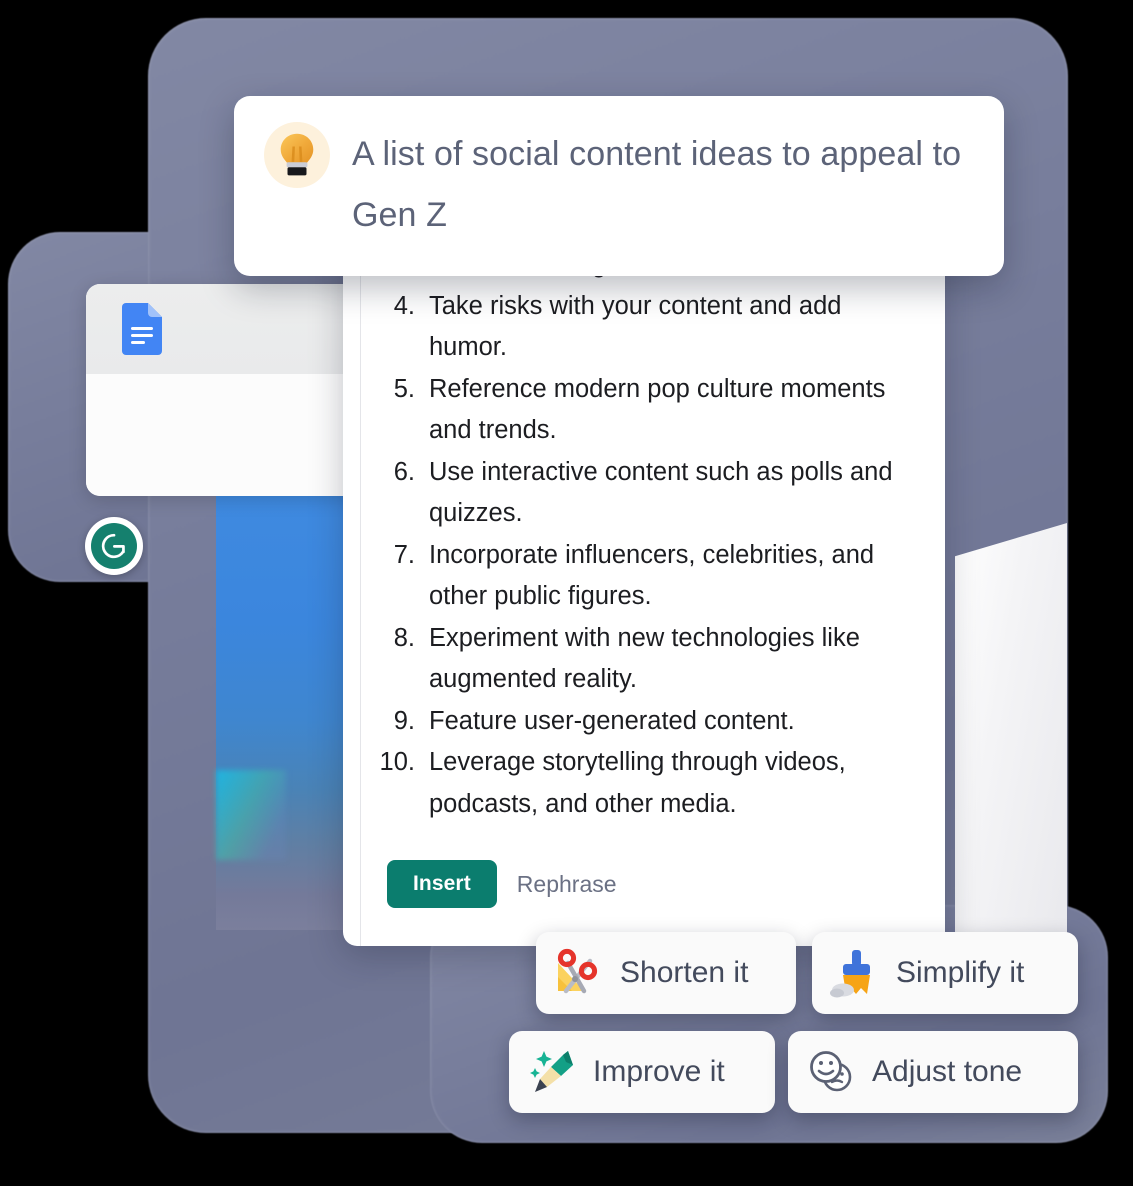  Describe the element at coordinates (142, 329) in the screenshot. I see `google-docs-icon` at that location.